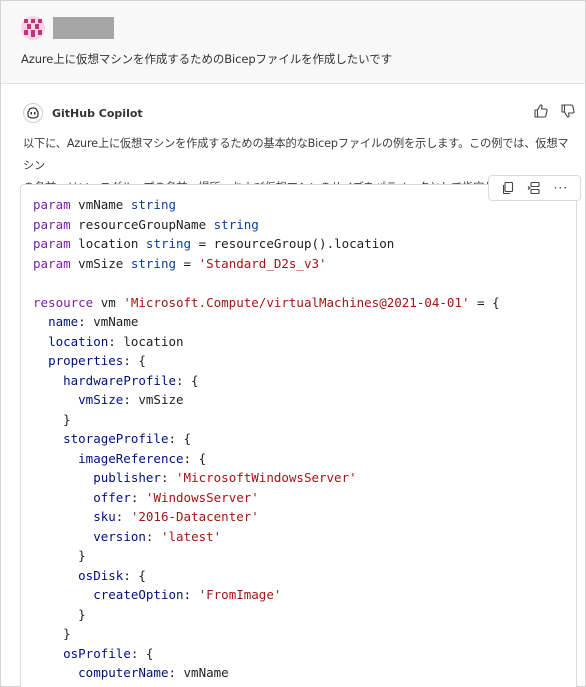 Image resolution: width=586 pixels, height=687 pixels. What do you see at coordinates (568, 111) in the screenshot?
I see `thumbs-down-button` at bounding box center [568, 111].